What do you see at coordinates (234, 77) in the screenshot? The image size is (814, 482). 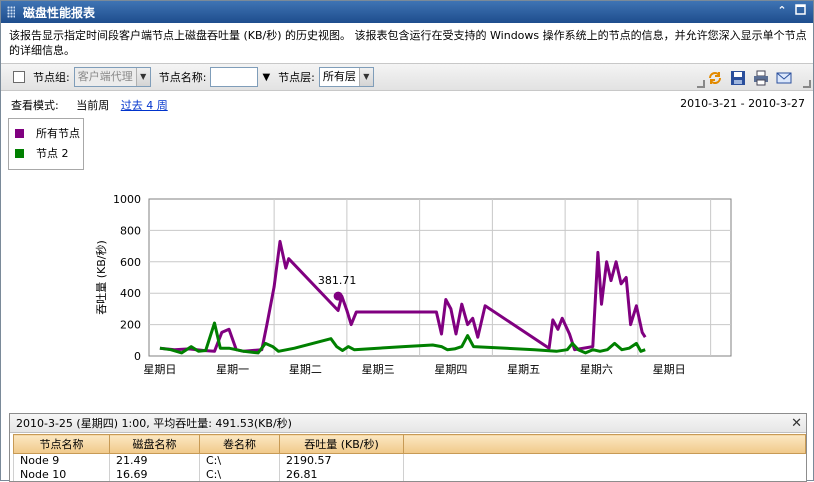 I see `node-name-input` at bounding box center [234, 77].